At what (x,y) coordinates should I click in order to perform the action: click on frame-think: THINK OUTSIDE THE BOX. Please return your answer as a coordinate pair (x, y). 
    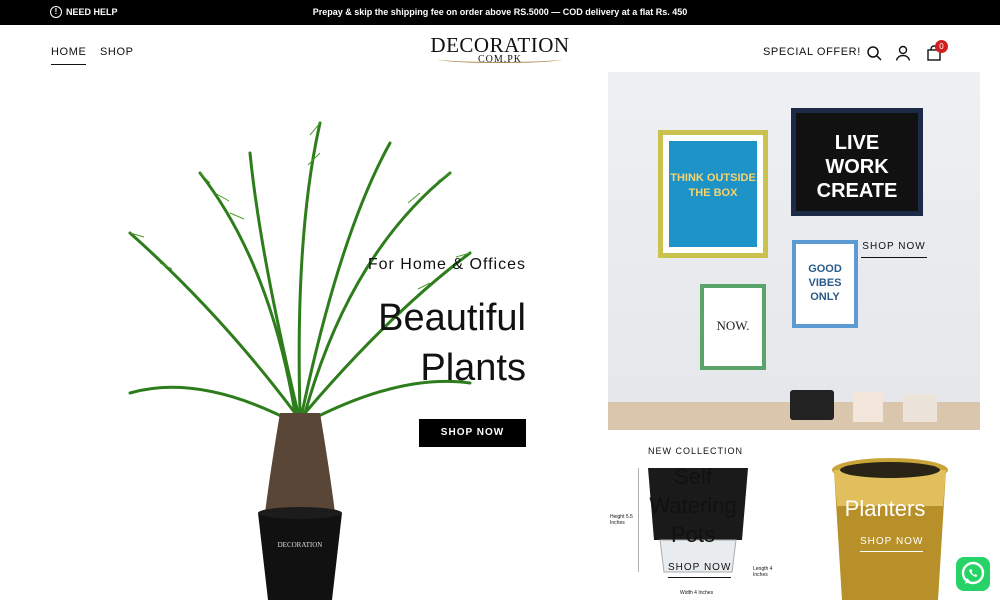
    Looking at the image, I should click on (713, 194).